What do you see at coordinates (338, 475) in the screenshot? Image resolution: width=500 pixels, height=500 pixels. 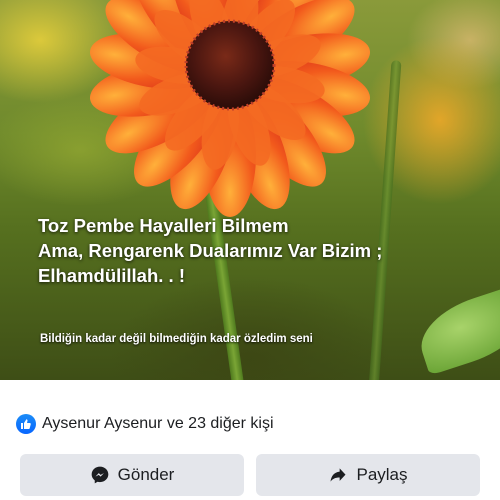 I see `share-arrow-icon` at bounding box center [338, 475].